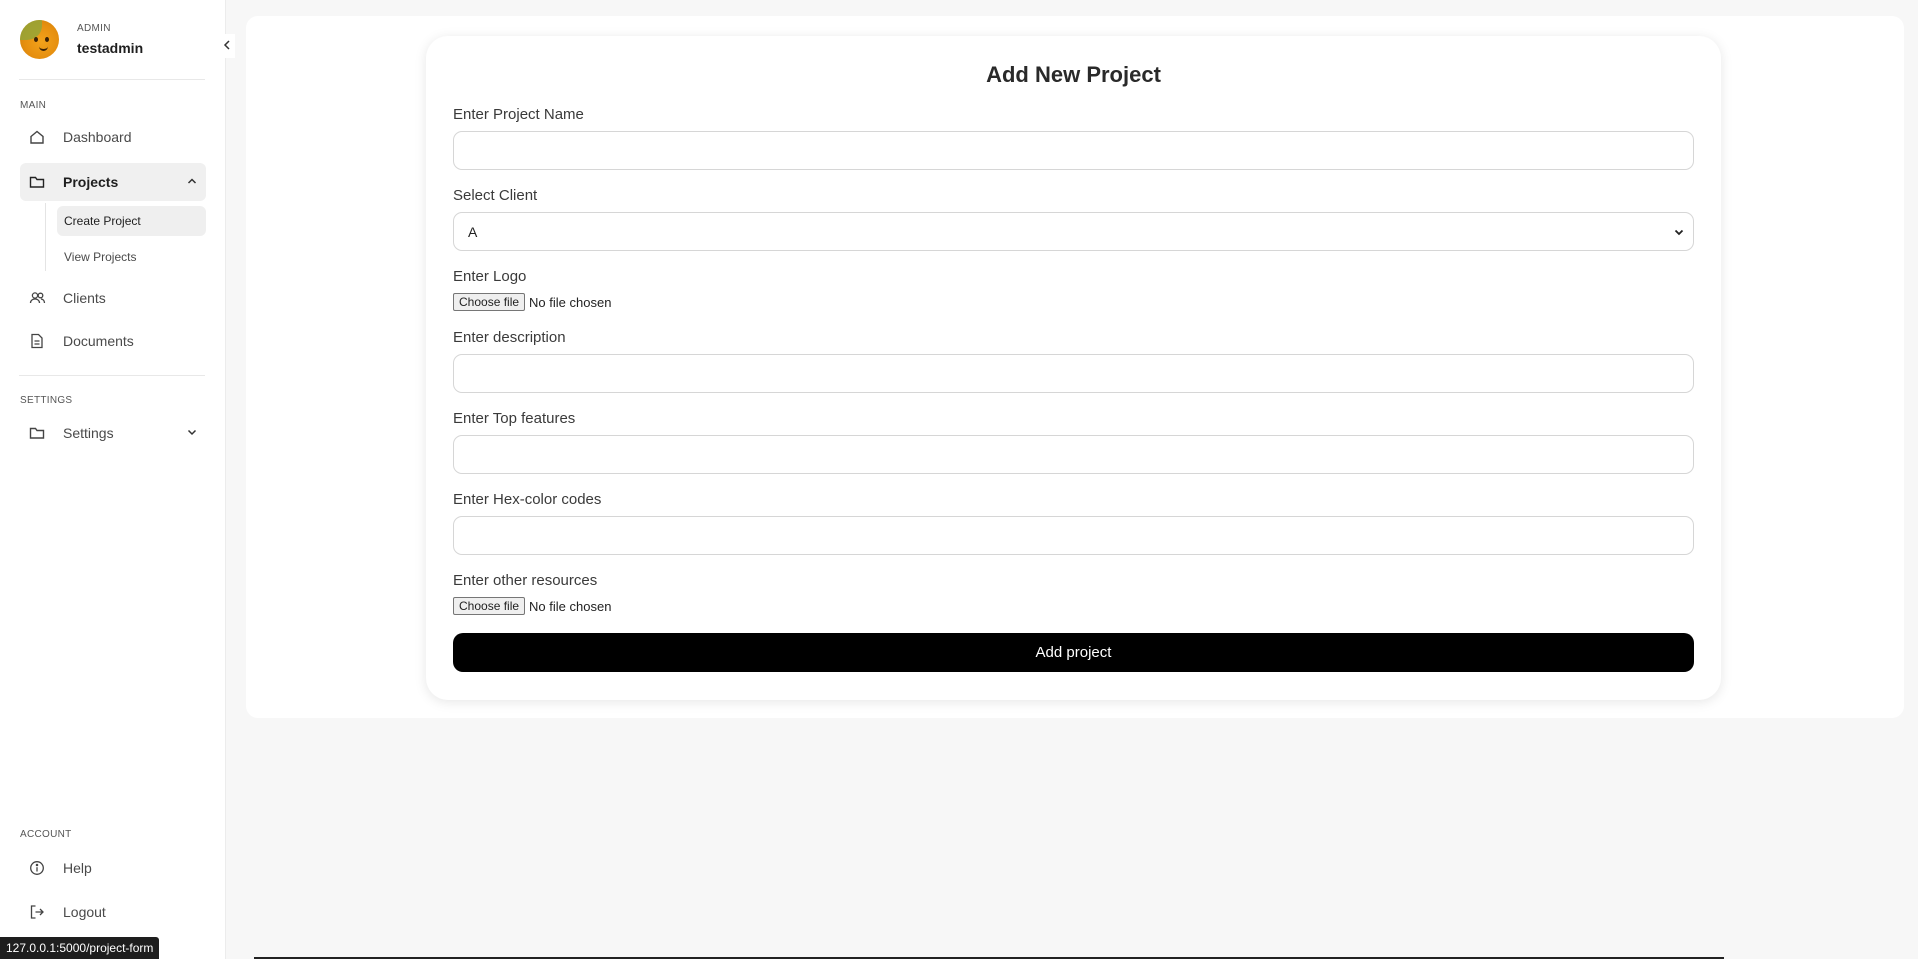  What do you see at coordinates (84, 912) in the screenshot?
I see `sidebar-item-label: Logout` at bounding box center [84, 912].